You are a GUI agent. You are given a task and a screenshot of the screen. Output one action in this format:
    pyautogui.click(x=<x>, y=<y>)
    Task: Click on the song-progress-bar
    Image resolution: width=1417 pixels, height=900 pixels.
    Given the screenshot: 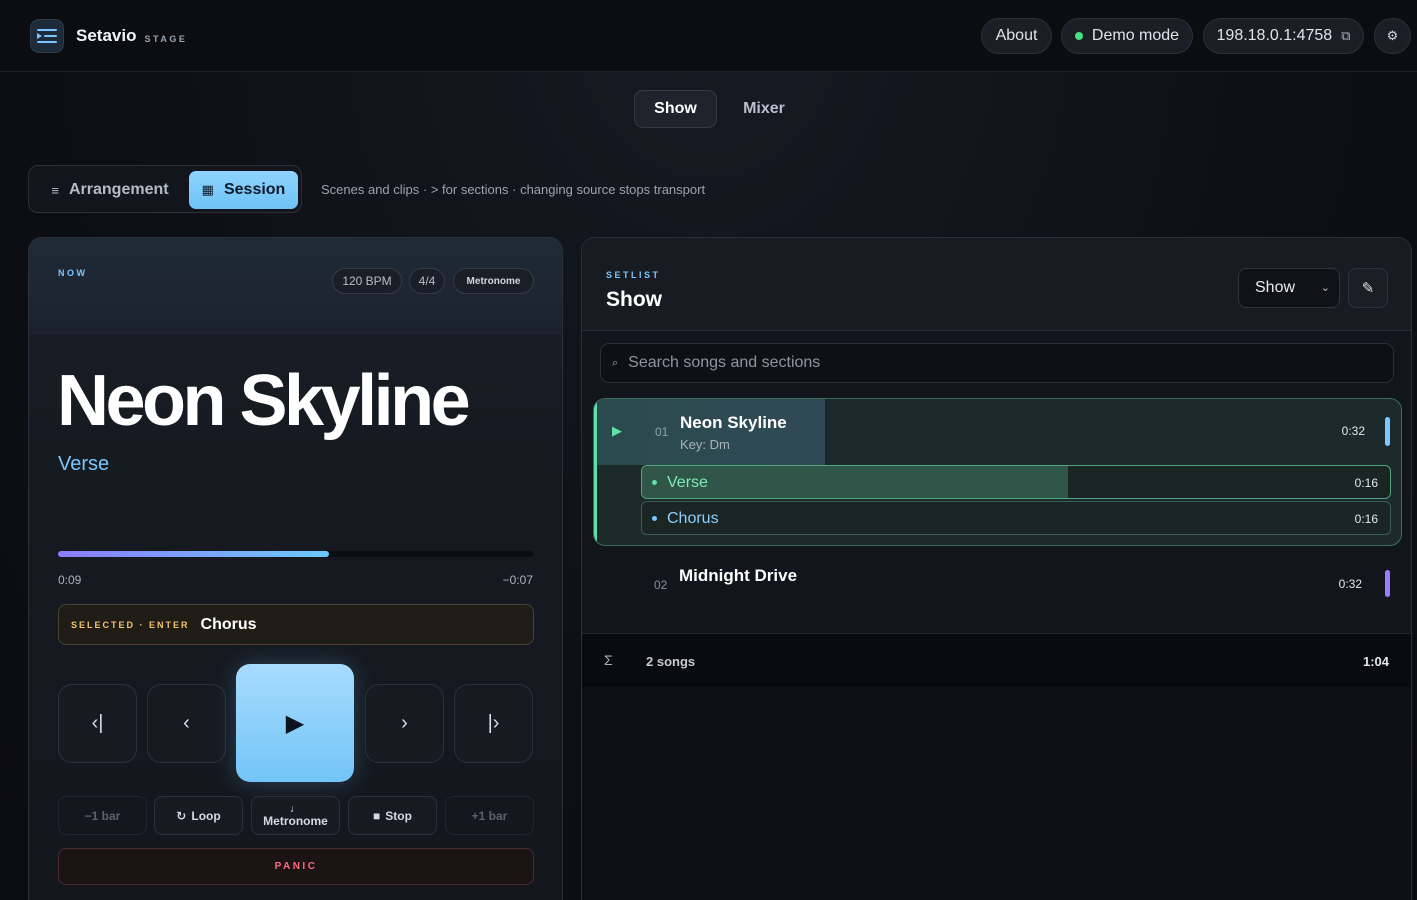 What is the action you would take?
    pyautogui.click(x=296, y=554)
    